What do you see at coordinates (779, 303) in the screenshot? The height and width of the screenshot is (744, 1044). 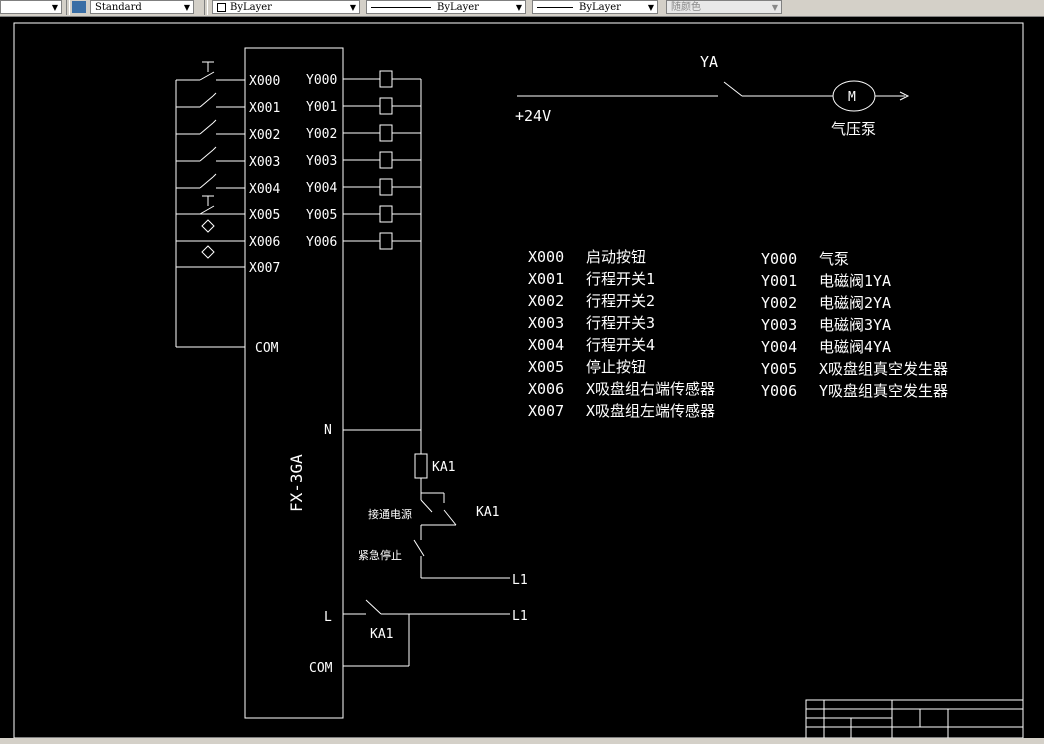 I see `legend-output-code: Y002` at bounding box center [779, 303].